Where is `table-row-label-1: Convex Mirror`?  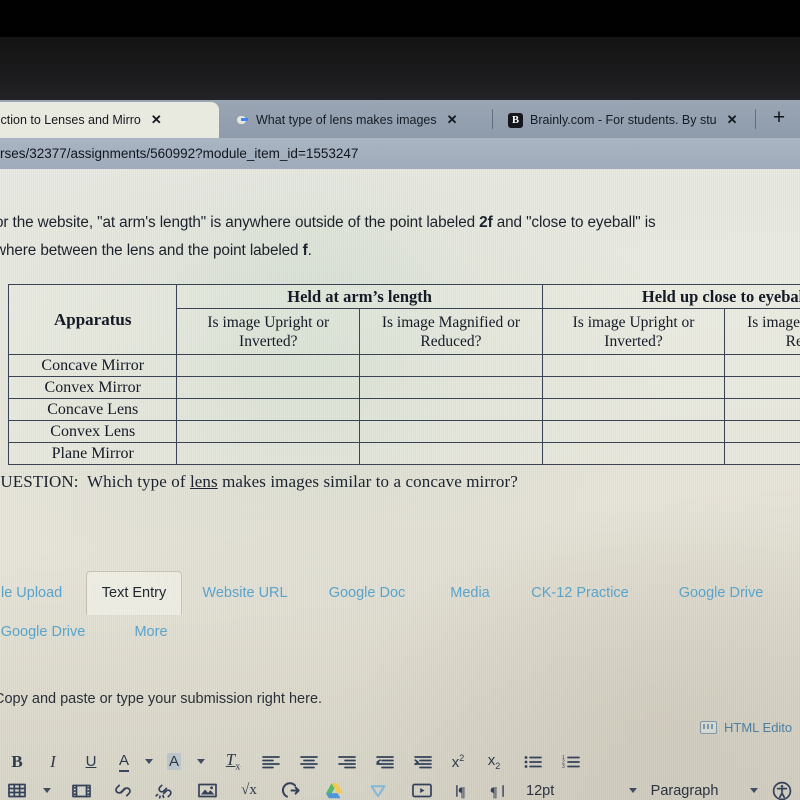
table-row-label-1: Convex Mirror is located at coordinates (92, 387).